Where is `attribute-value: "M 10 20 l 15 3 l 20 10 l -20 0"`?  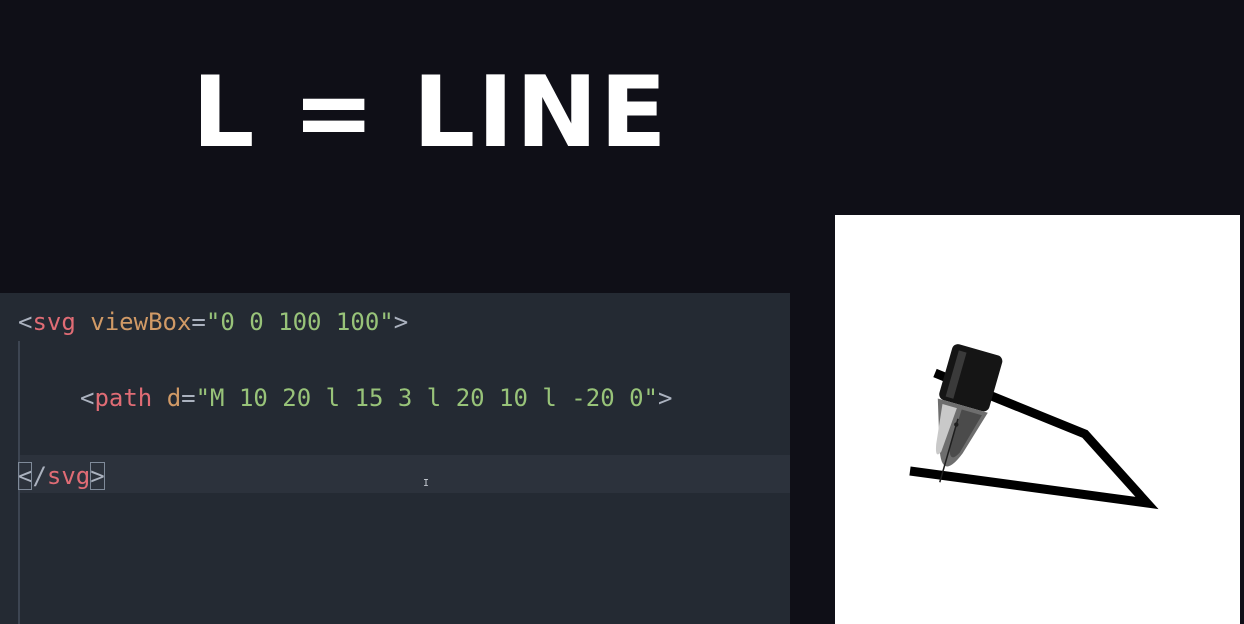 attribute-value: "M 10 20 l 15 3 l 20 10 l -20 0" is located at coordinates (426, 398).